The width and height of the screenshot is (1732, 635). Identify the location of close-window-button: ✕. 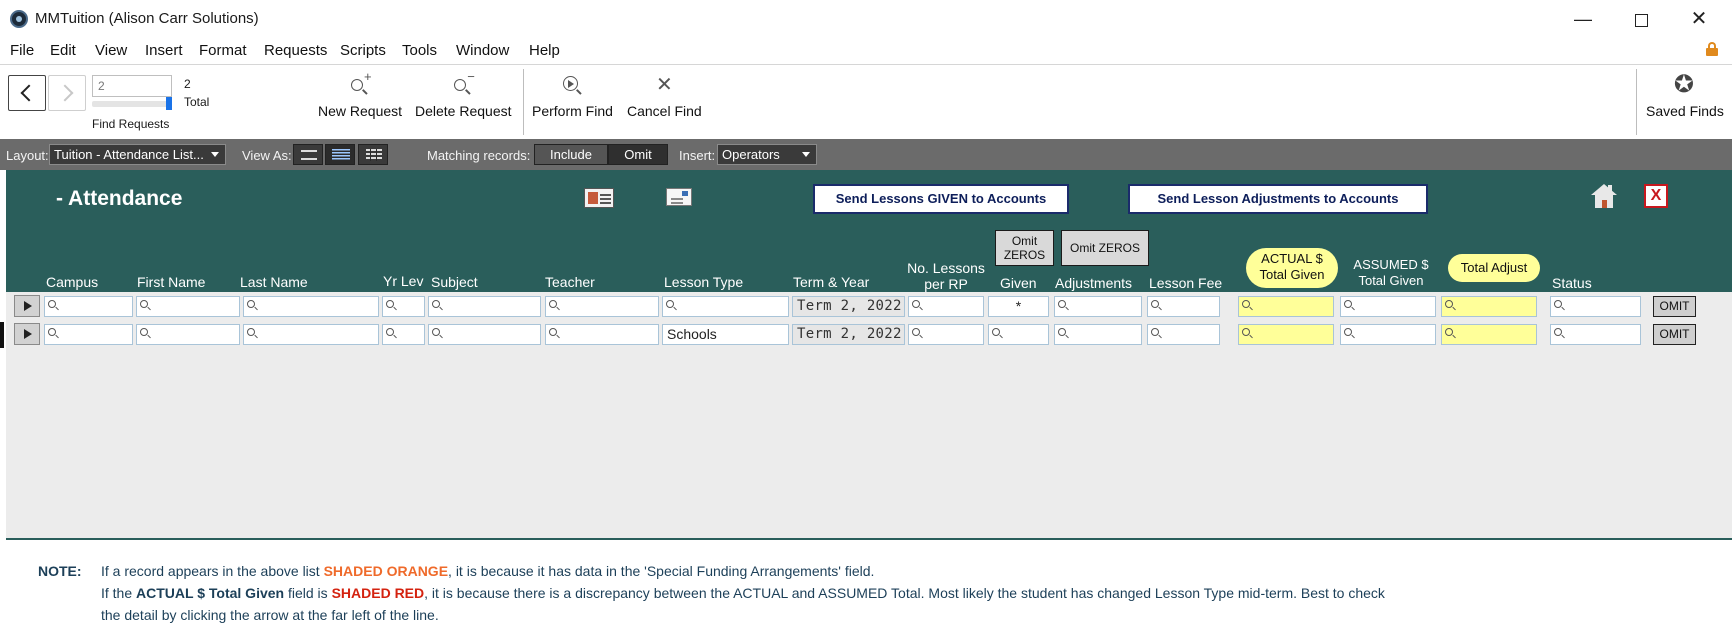
(1699, 19).